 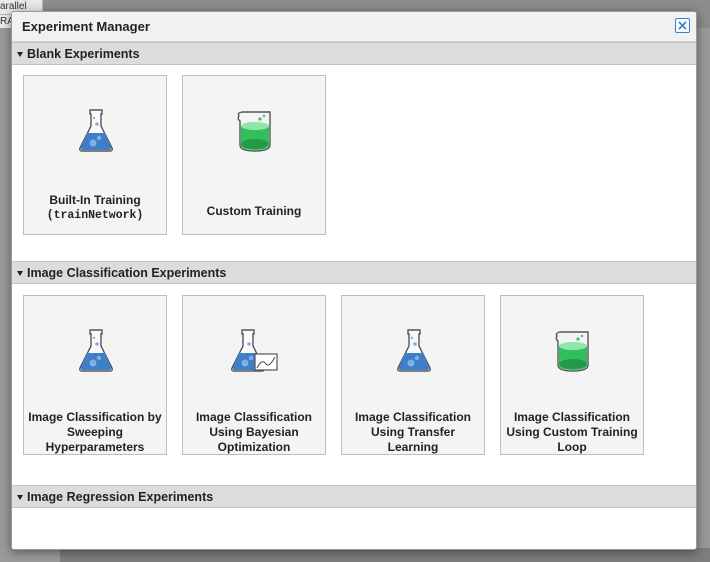 I want to click on tile-caption: Built-In Training (trainNetwork), so click(x=95, y=207).